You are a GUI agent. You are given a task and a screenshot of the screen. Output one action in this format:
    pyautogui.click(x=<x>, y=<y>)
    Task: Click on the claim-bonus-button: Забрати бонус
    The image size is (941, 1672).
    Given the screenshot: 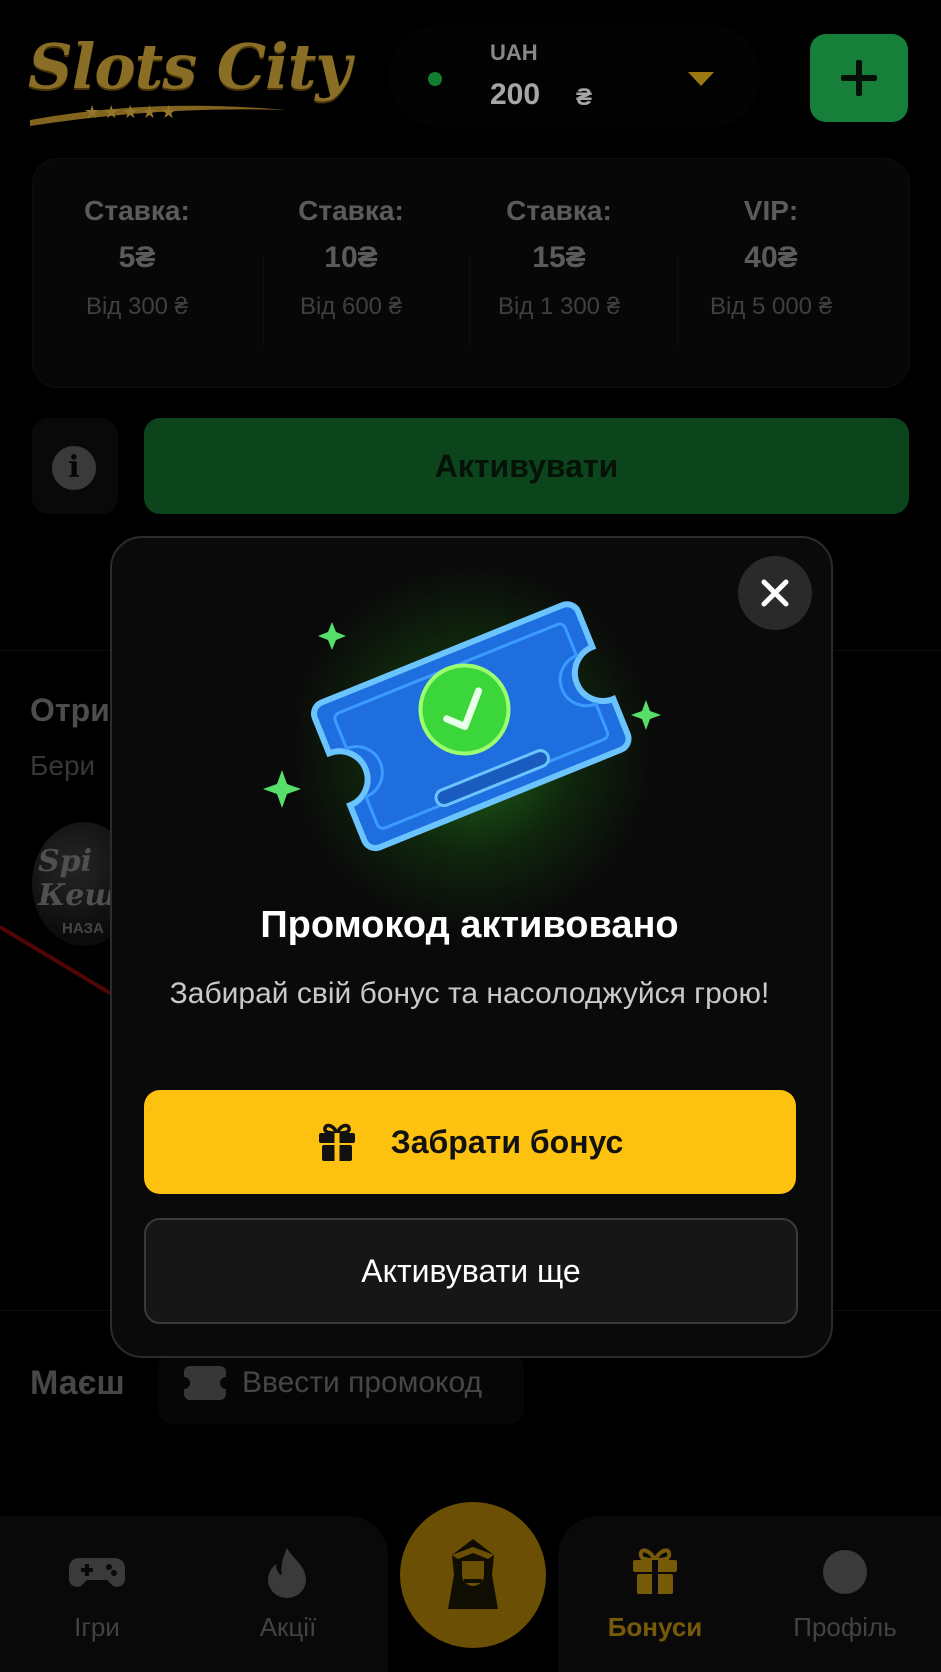 What is the action you would take?
    pyautogui.click(x=470, y=1142)
    